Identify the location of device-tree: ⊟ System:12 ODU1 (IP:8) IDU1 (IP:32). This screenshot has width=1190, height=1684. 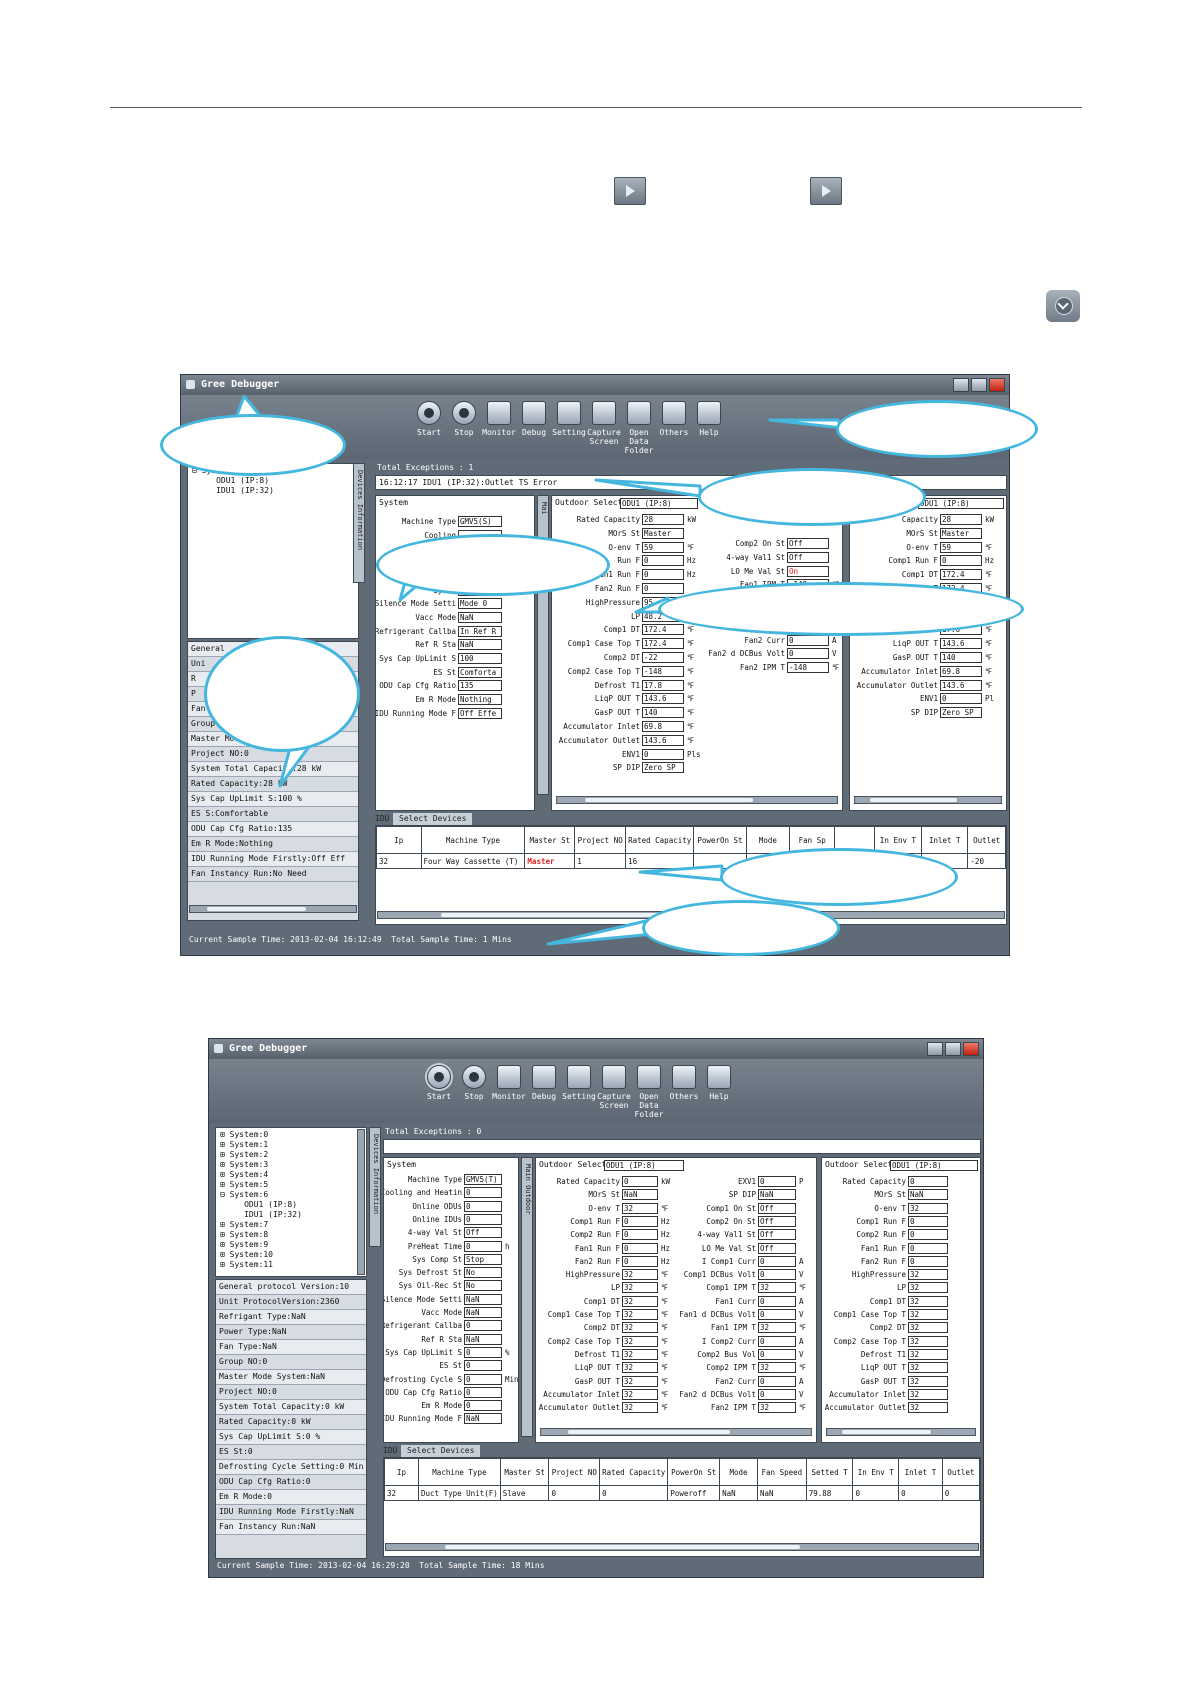
(273, 551).